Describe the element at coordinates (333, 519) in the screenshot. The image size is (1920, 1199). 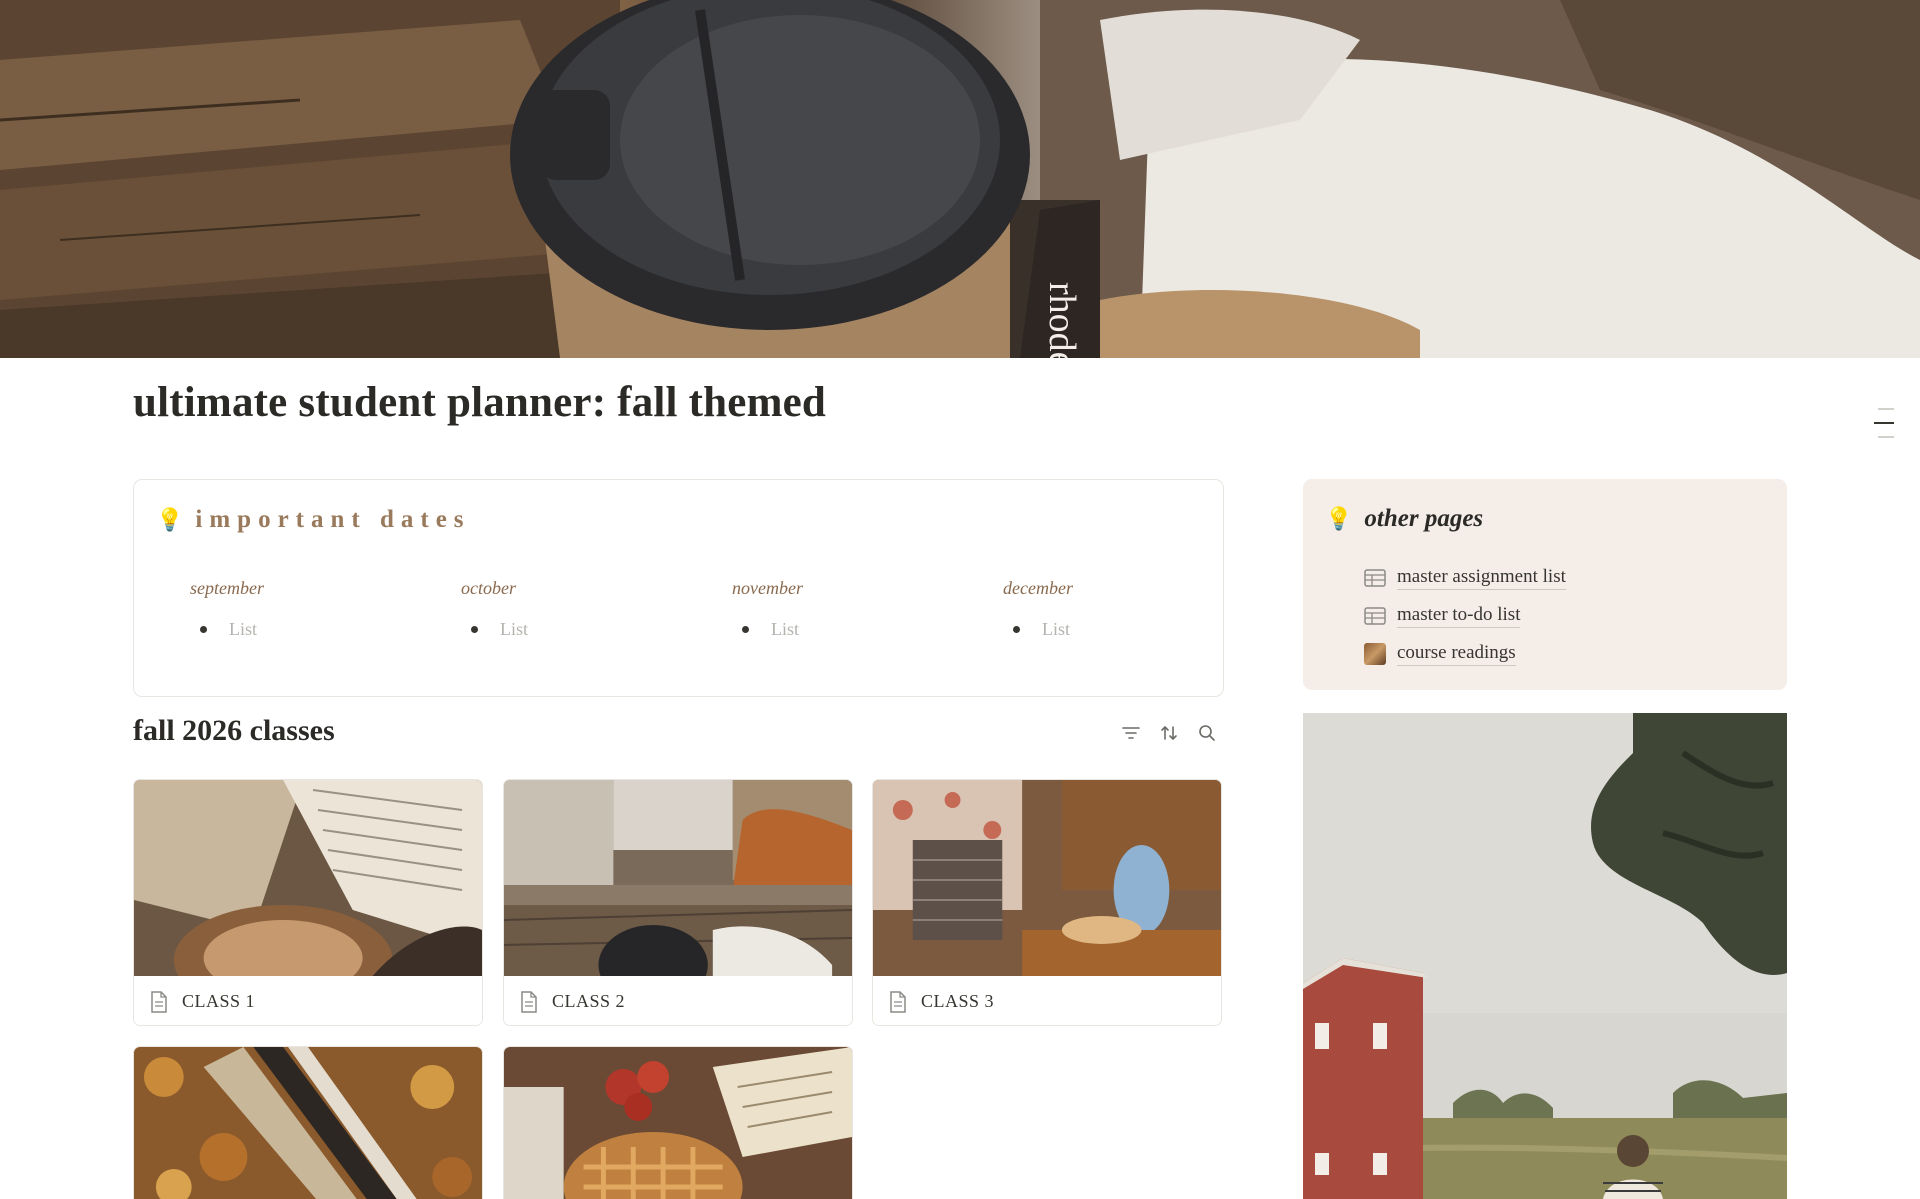
I see `important-dates-heading: important dates` at that location.